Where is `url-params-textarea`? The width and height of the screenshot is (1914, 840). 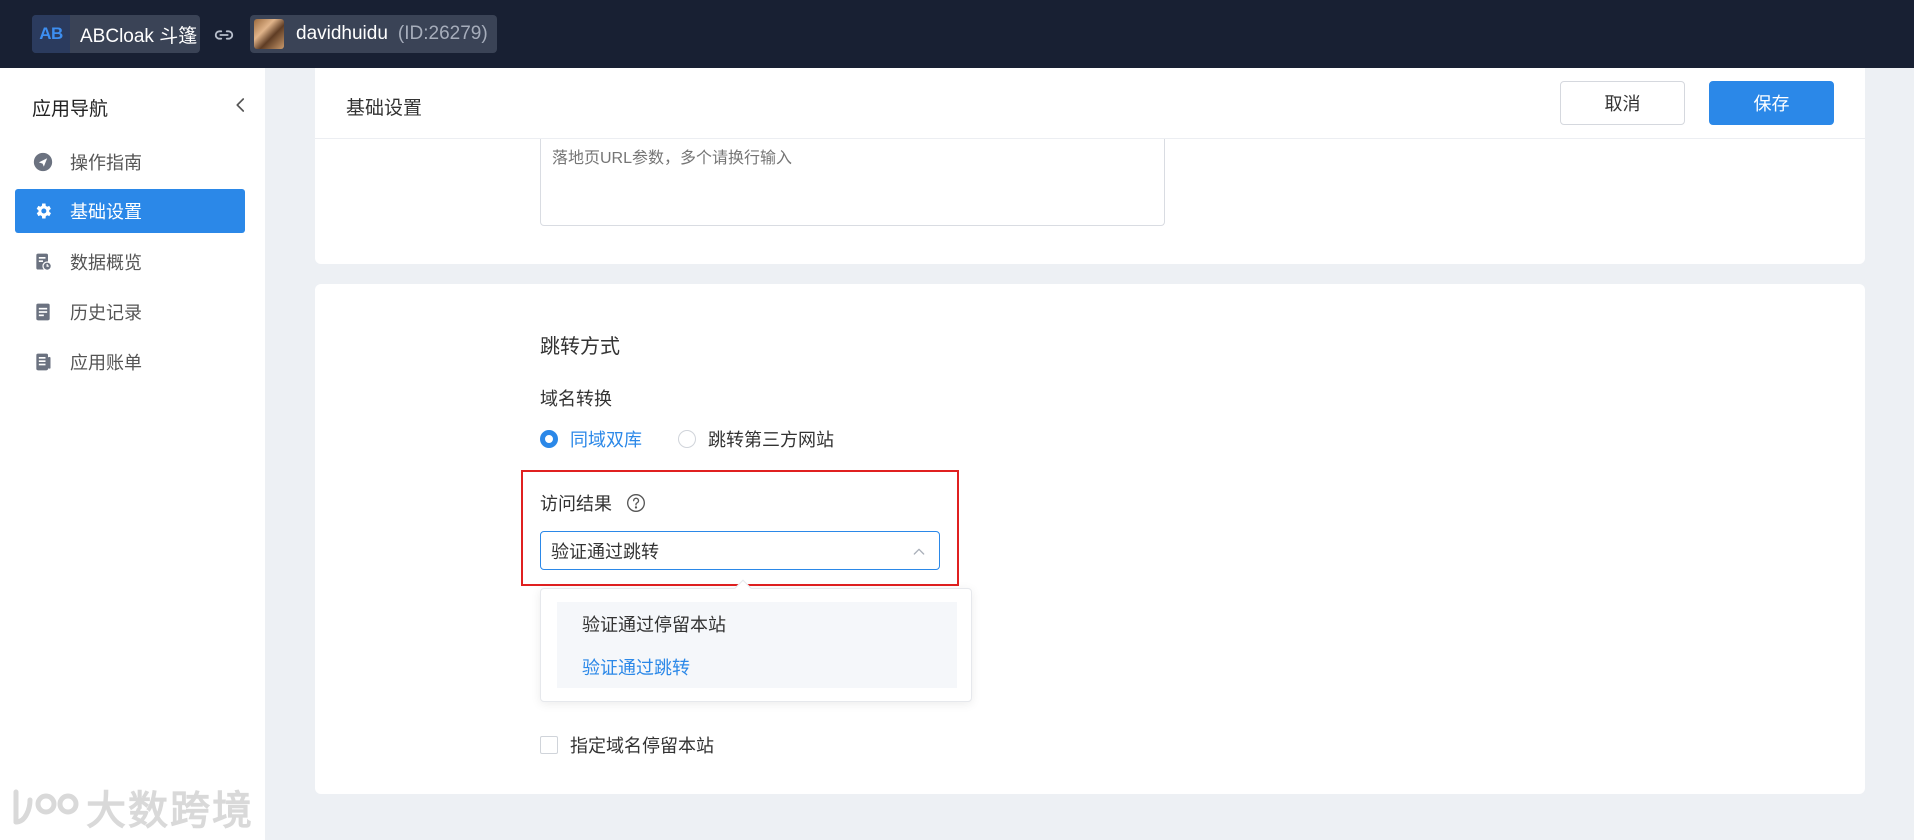
url-params-textarea is located at coordinates (852, 182).